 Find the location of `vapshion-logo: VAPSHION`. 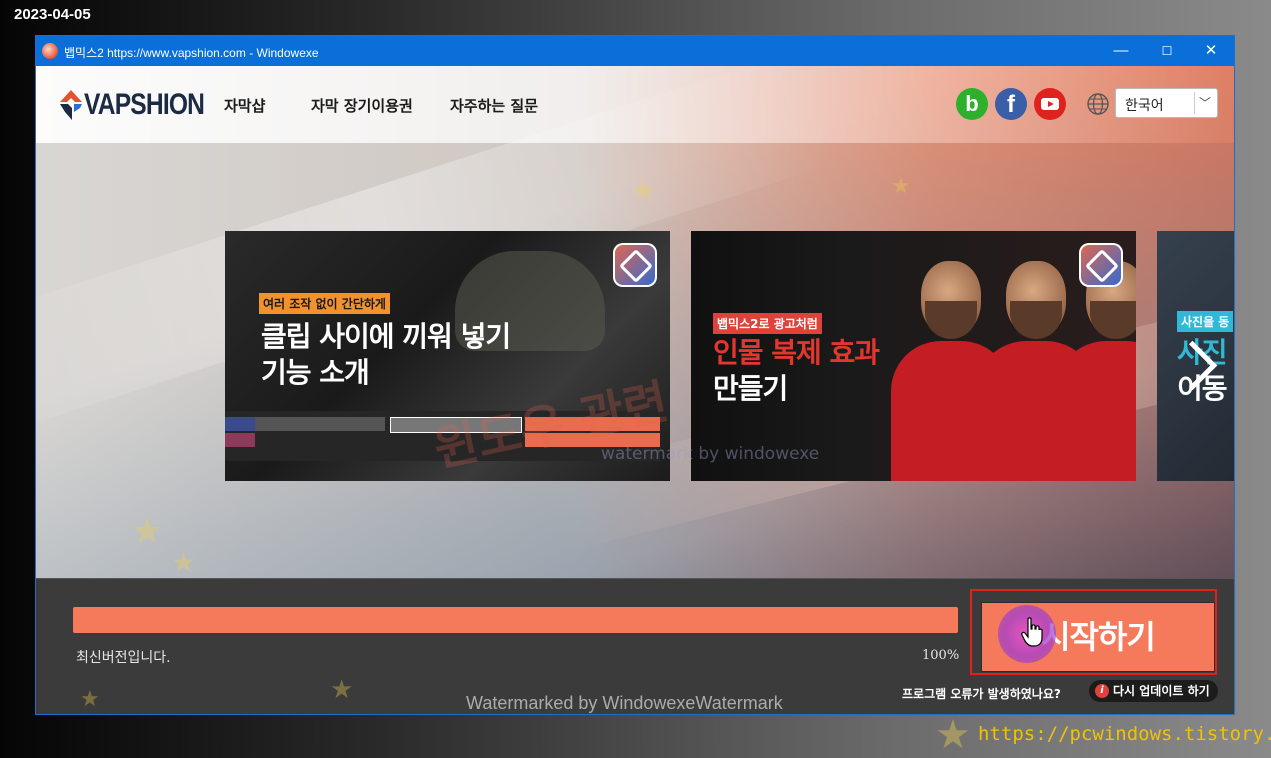

vapshion-logo: VAPSHION is located at coordinates (145, 104).